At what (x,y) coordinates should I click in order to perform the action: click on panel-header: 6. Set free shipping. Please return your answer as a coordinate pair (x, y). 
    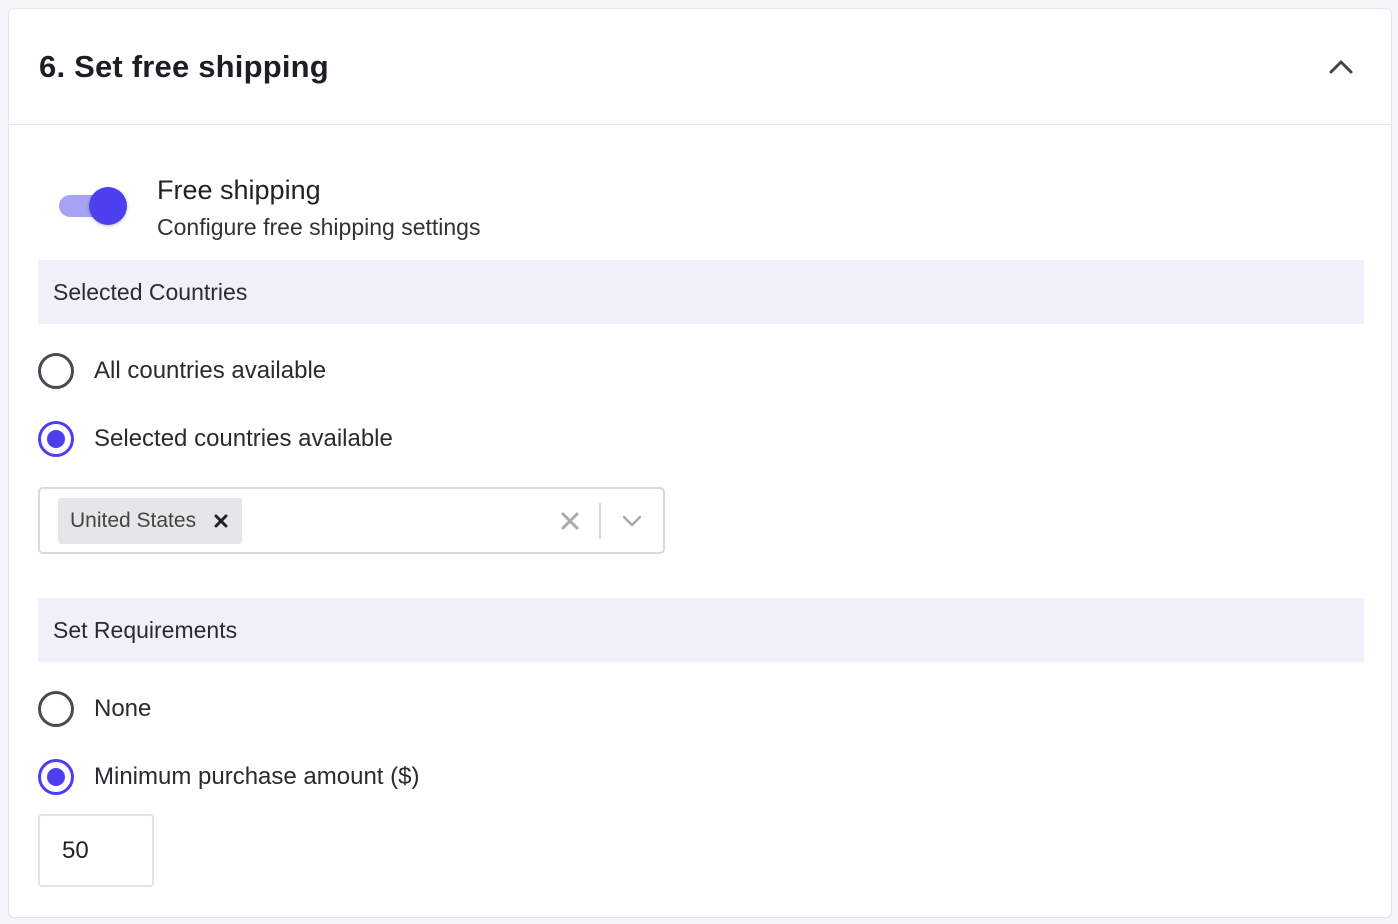
    Looking at the image, I should click on (700, 67).